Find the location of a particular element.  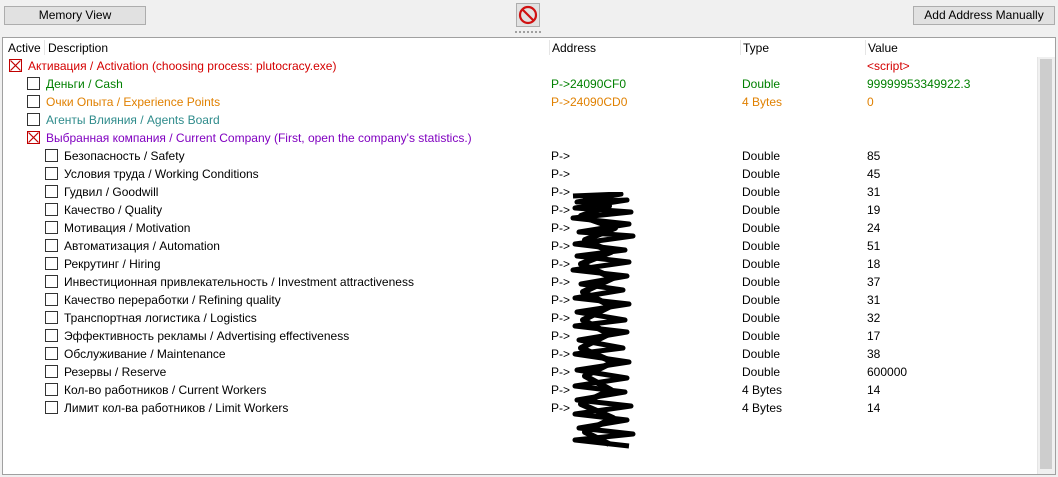

row-value: 51 is located at coordinates (874, 246).